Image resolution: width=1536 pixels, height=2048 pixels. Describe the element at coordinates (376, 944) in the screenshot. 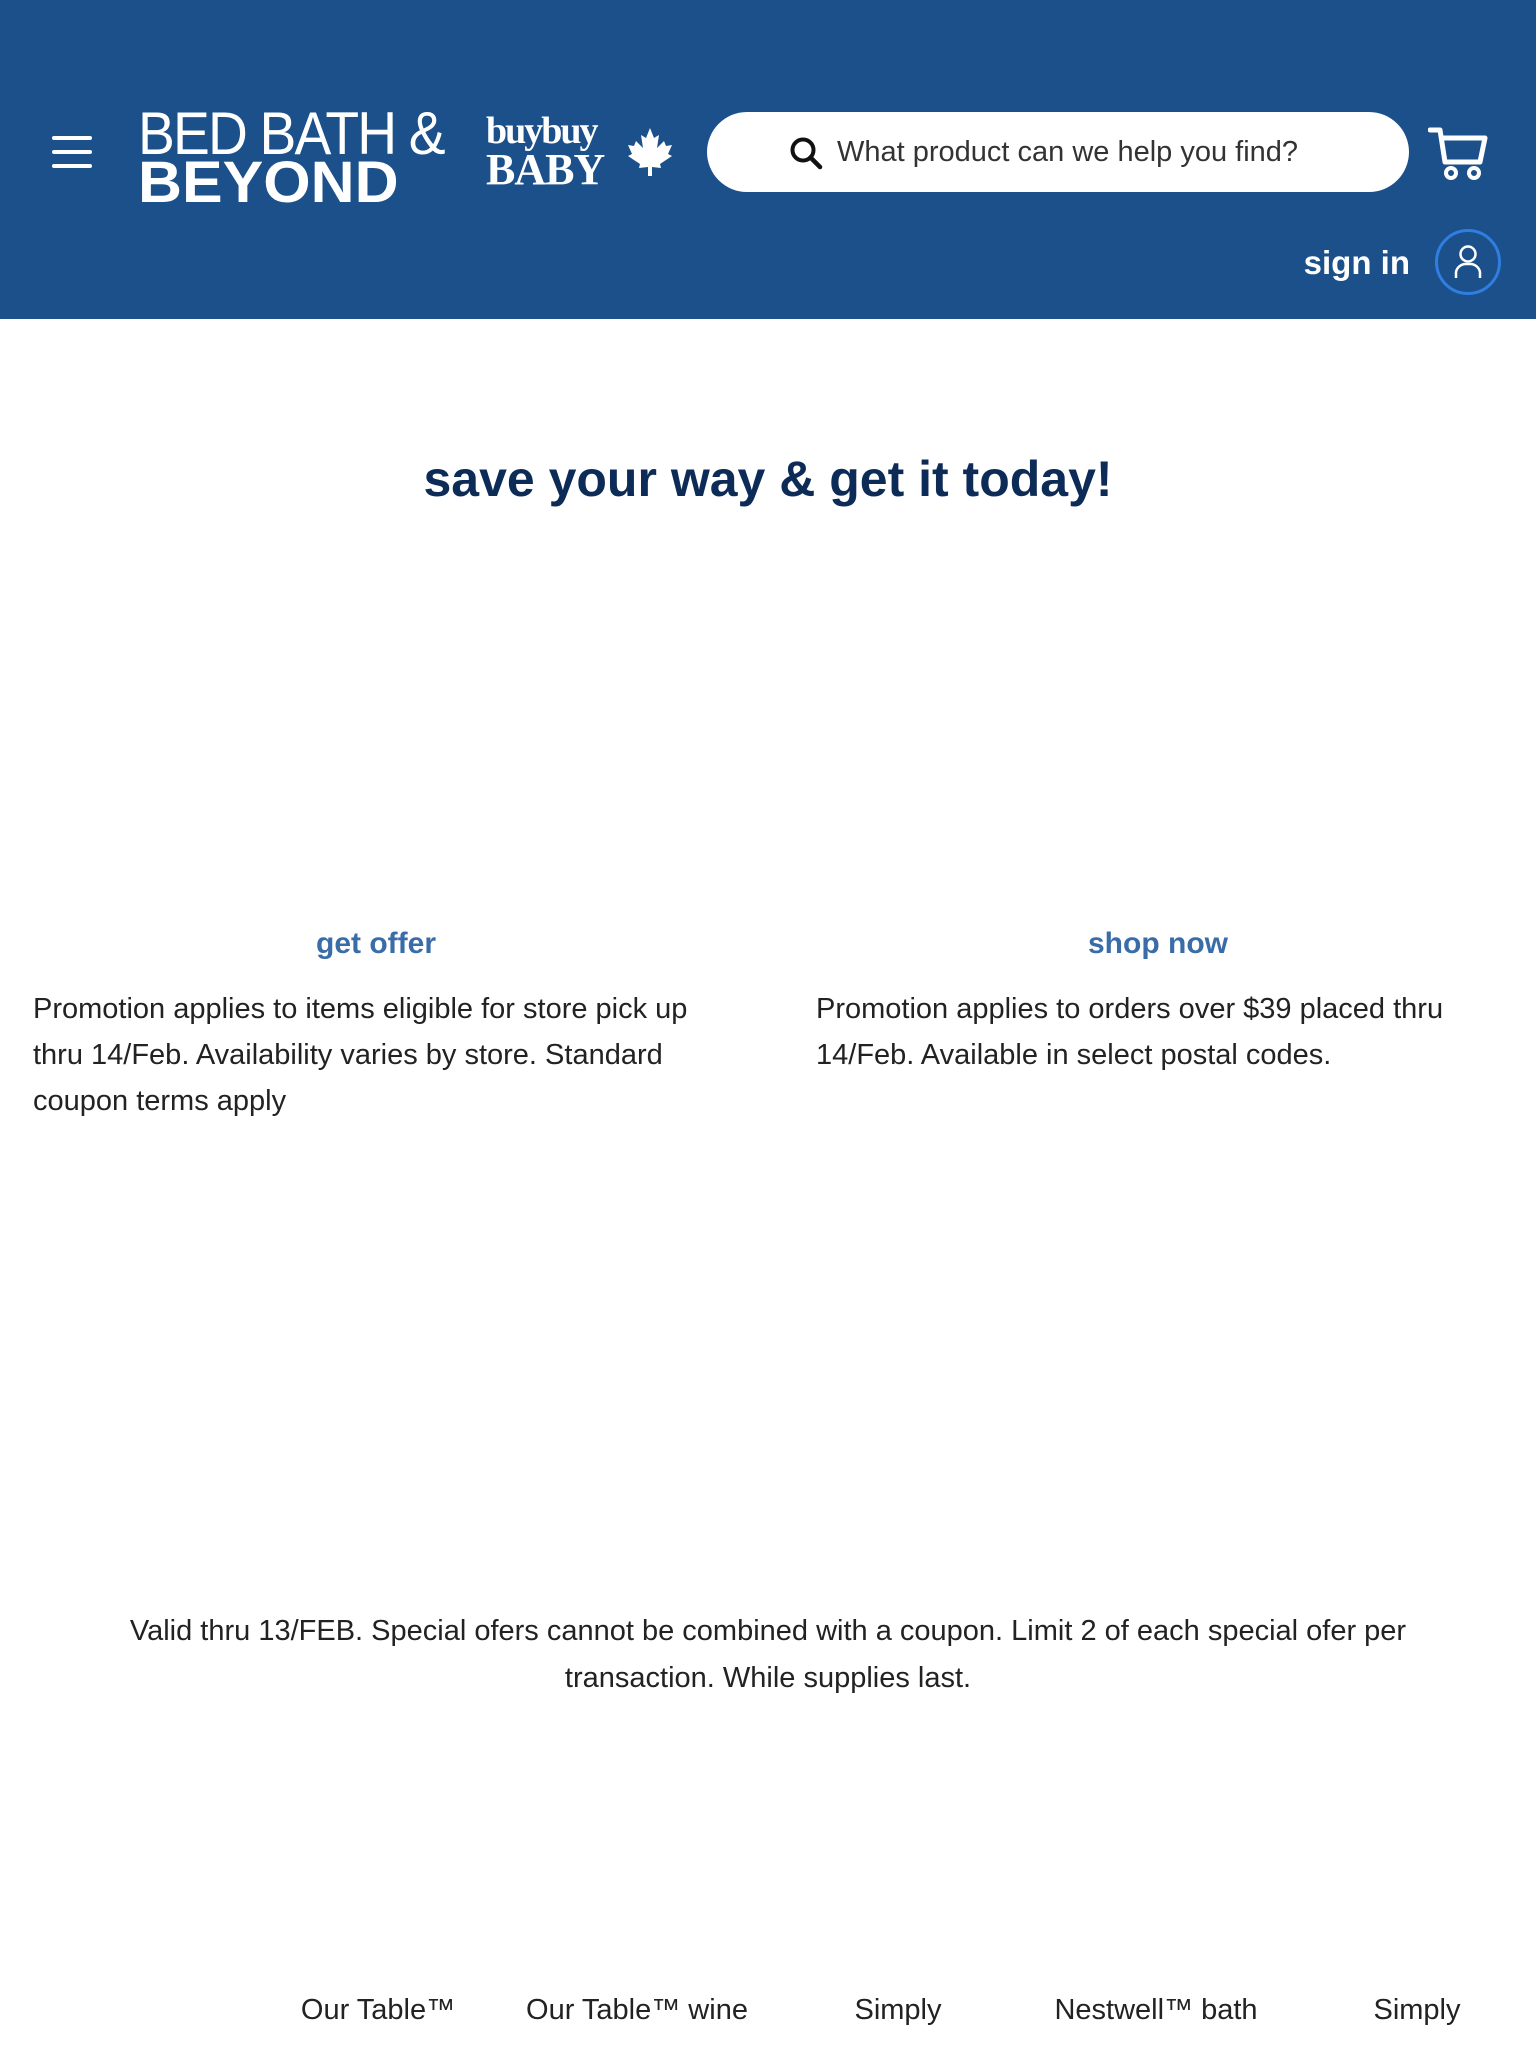

I see `get-offer-link: get offer` at that location.